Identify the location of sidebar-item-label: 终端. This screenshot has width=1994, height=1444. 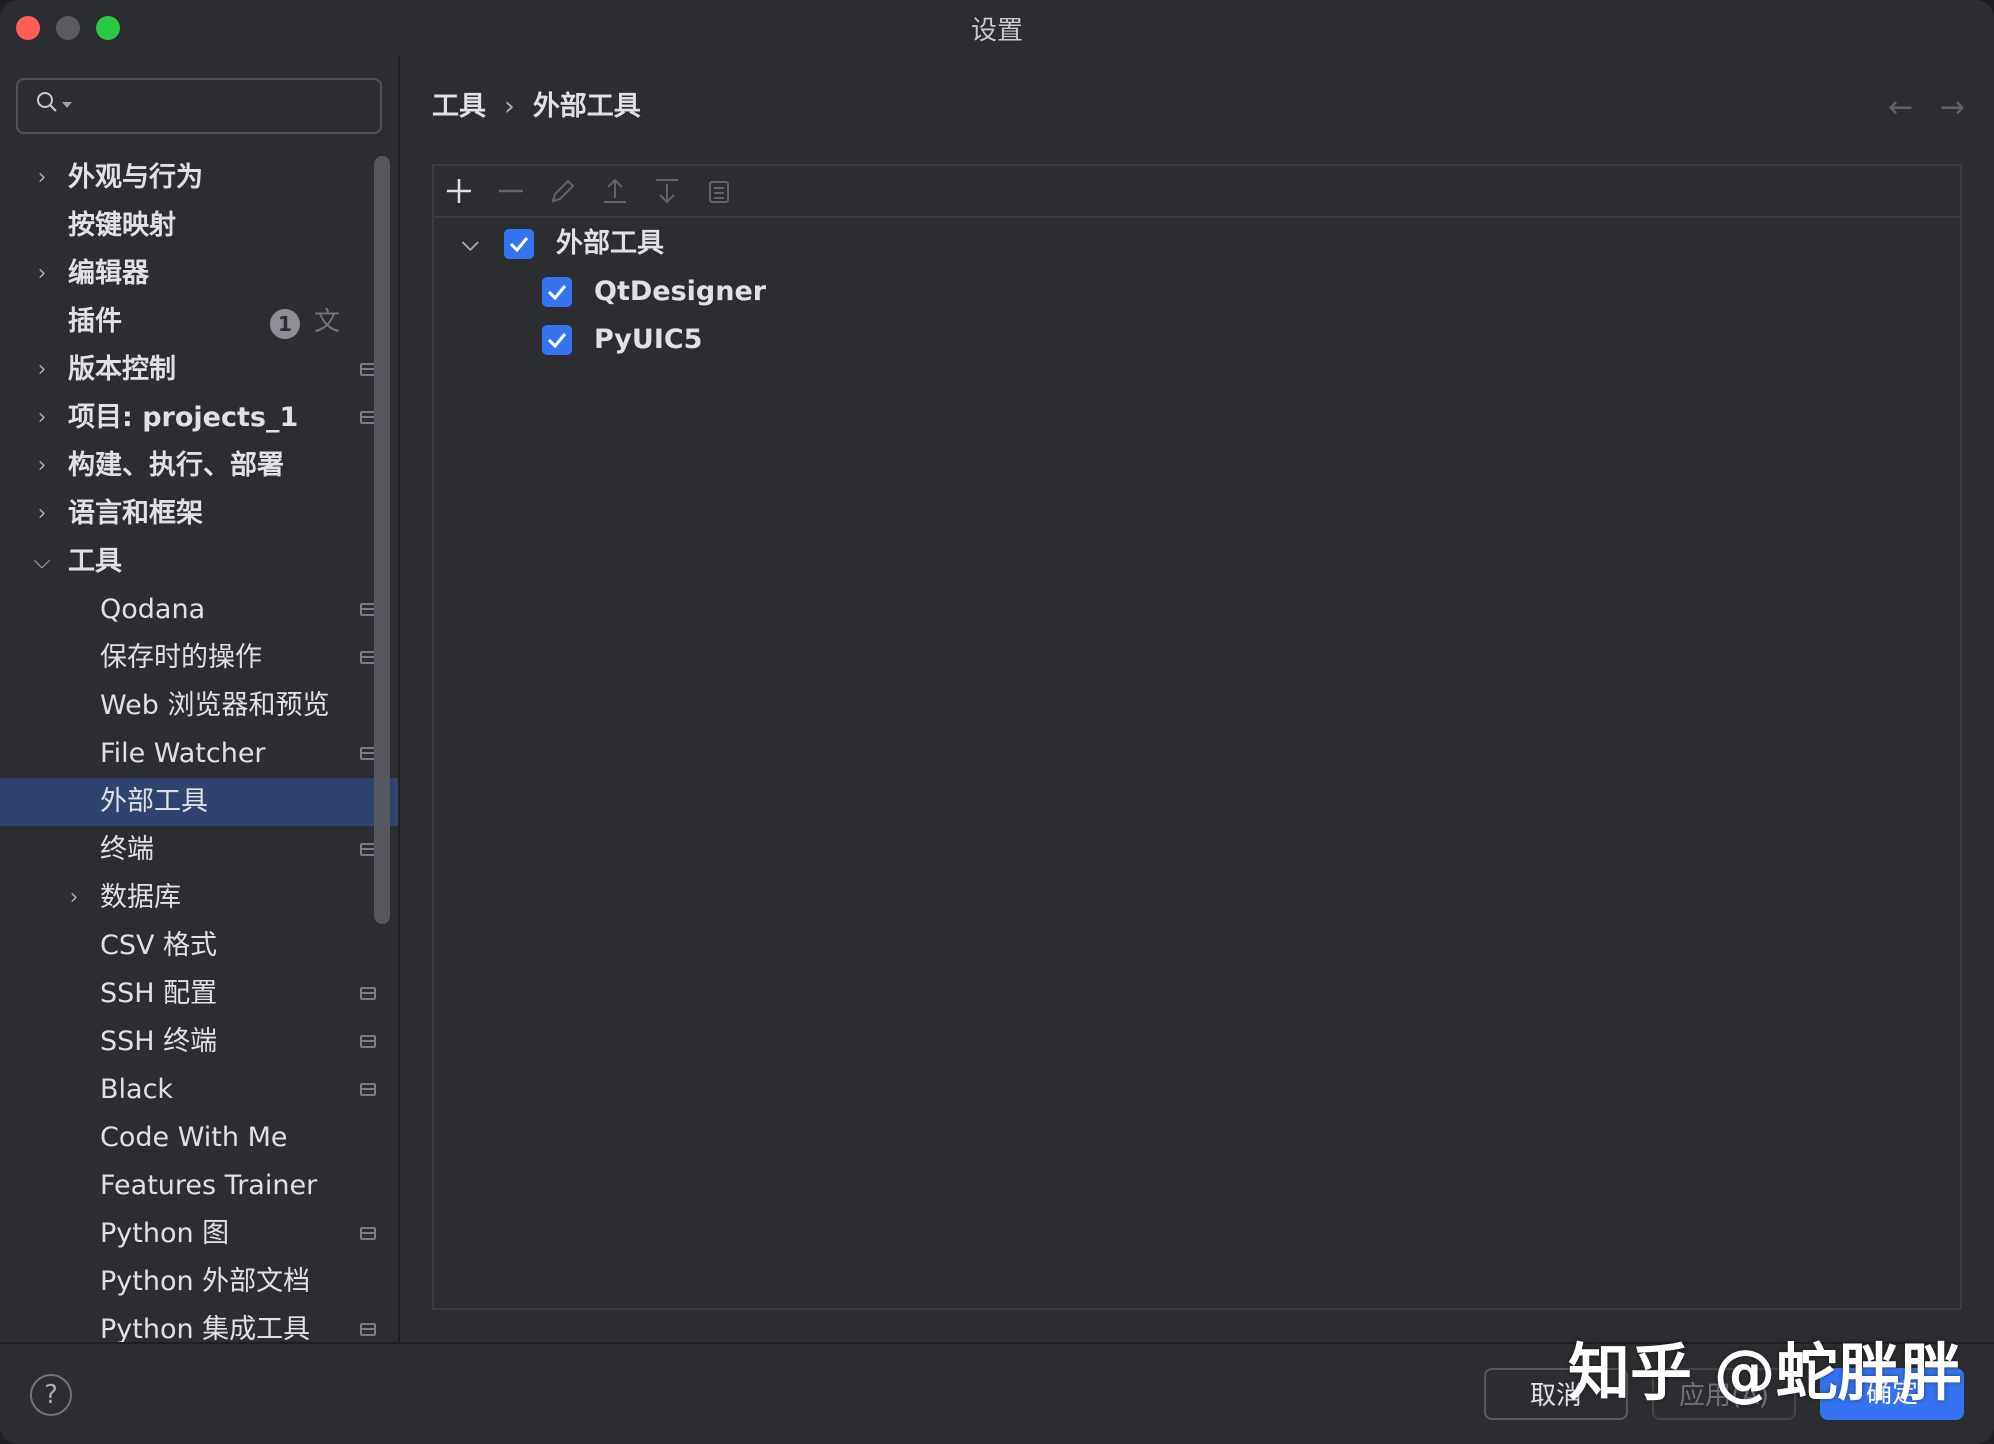
(127, 849).